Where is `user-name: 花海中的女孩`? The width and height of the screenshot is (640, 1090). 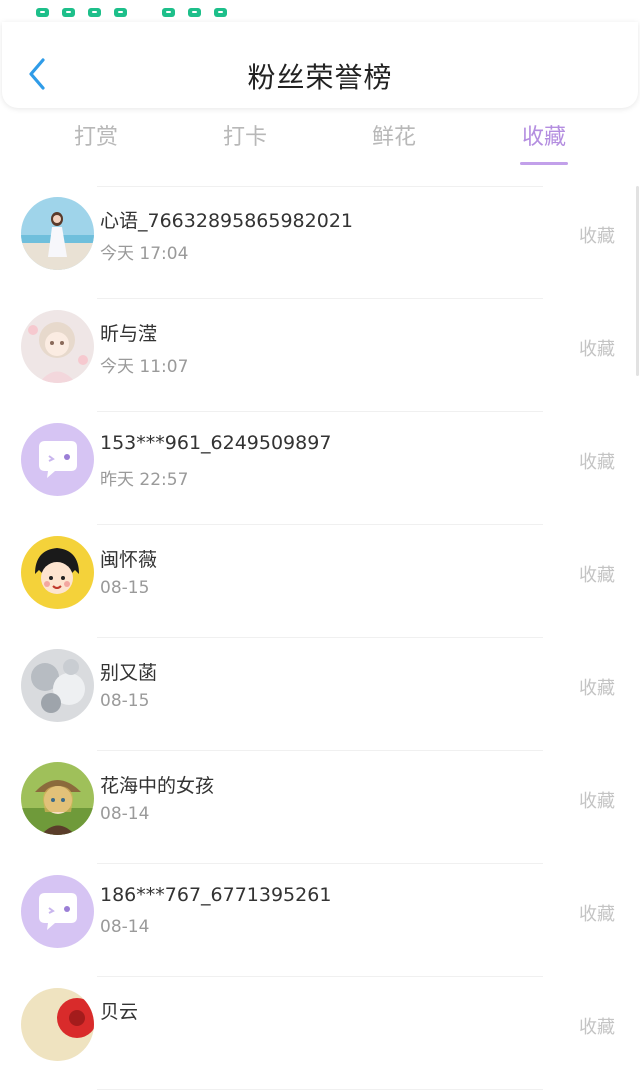
user-name: 花海中的女孩 is located at coordinates (157, 786).